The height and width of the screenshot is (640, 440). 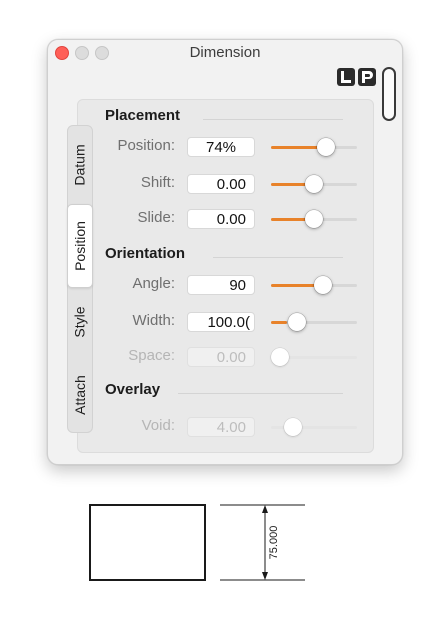 I want to click on width-slider-fill, so click(x=279, y=322).